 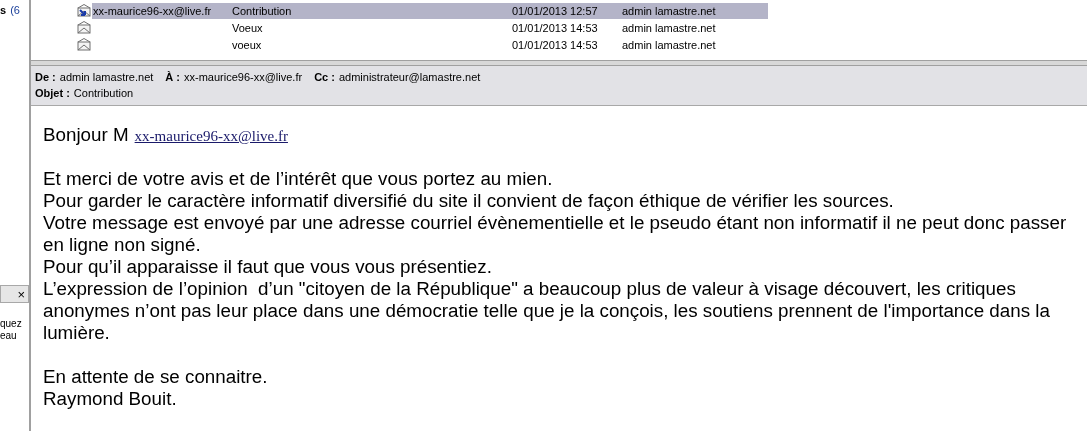 I want to click on message-paragraph: Et merci de votre avis et de l’intérêt que vous portez au mien., so click(x=298, y=179).